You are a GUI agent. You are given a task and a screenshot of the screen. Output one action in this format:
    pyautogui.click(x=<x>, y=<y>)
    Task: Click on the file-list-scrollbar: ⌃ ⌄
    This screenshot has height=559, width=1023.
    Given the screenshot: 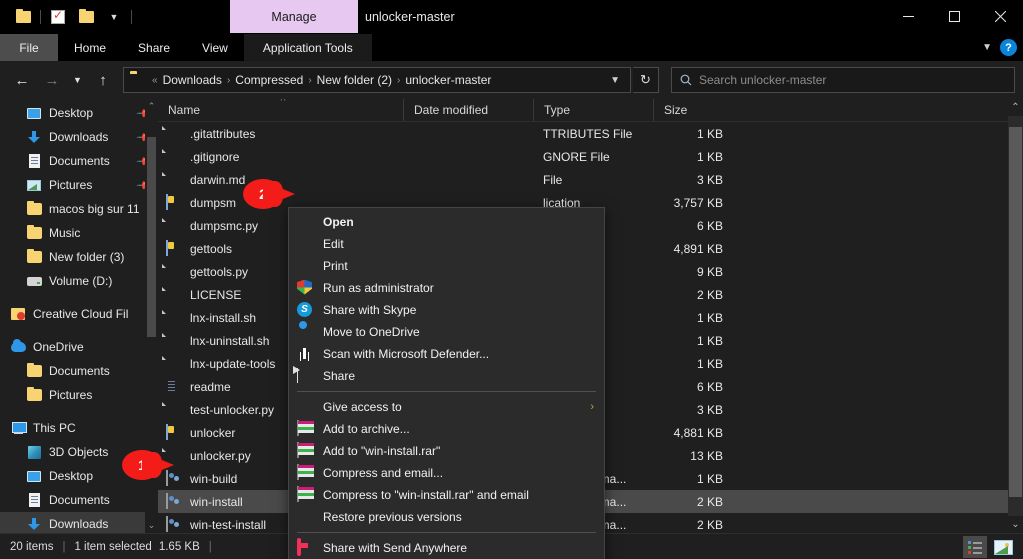 What is the action you would take?
    pyautogui.click(x=1015, y=316)
    